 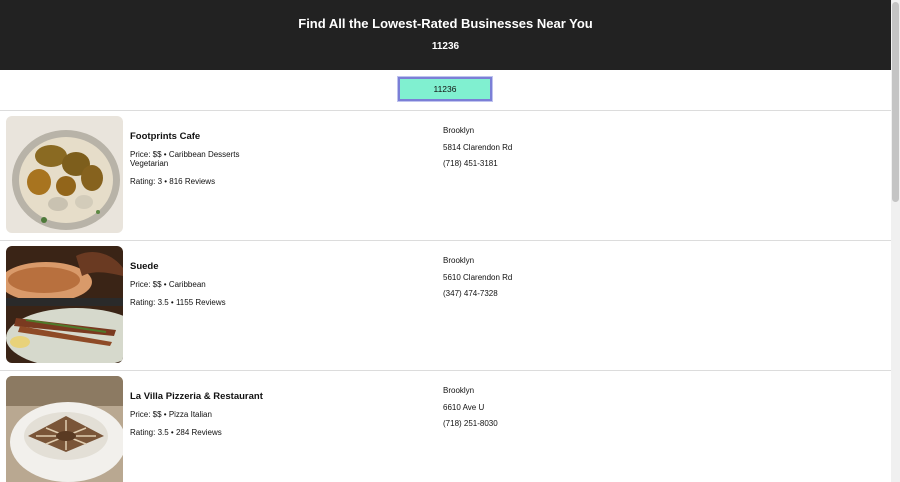 What do you see at coordinates (470, 293) in the screenshot?
I see `business-phone: (347) 474-7328` at bounding box center [470, 293].